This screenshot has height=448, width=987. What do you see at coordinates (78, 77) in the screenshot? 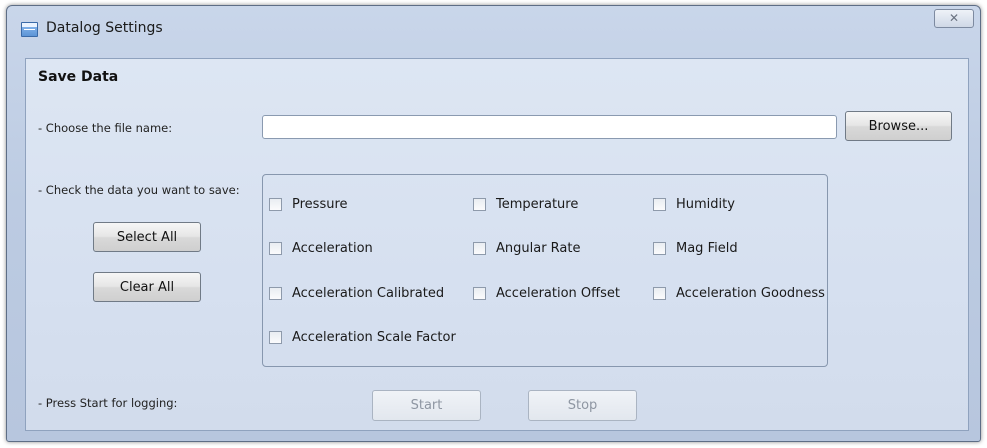
I see `section-title: Save Data` at bounding box center [78, 77].